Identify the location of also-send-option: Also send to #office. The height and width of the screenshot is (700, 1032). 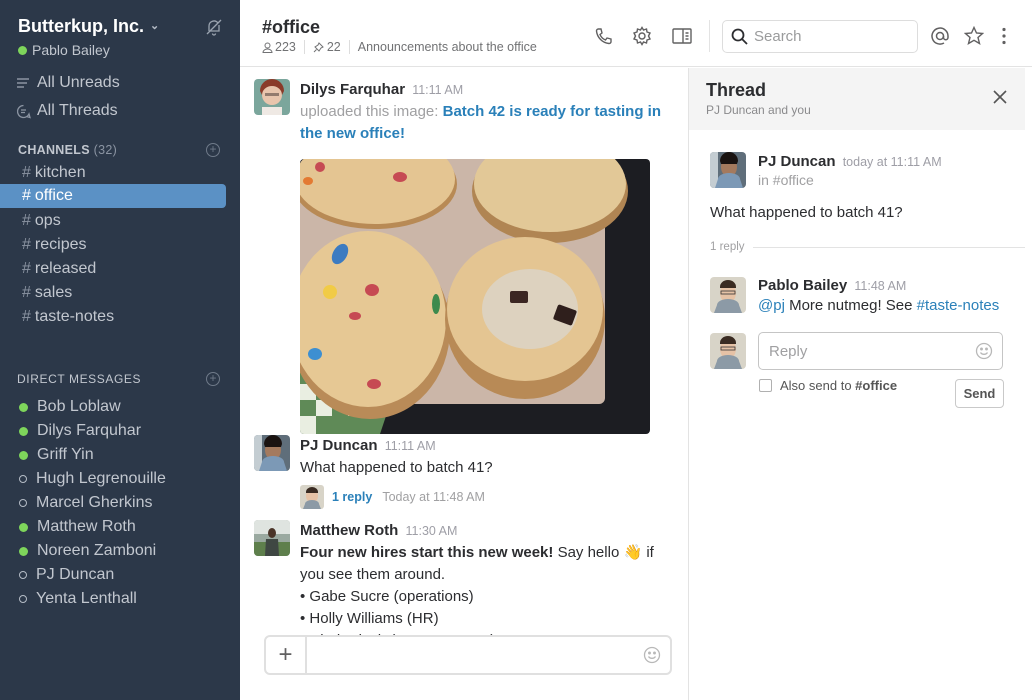
(828, 385).